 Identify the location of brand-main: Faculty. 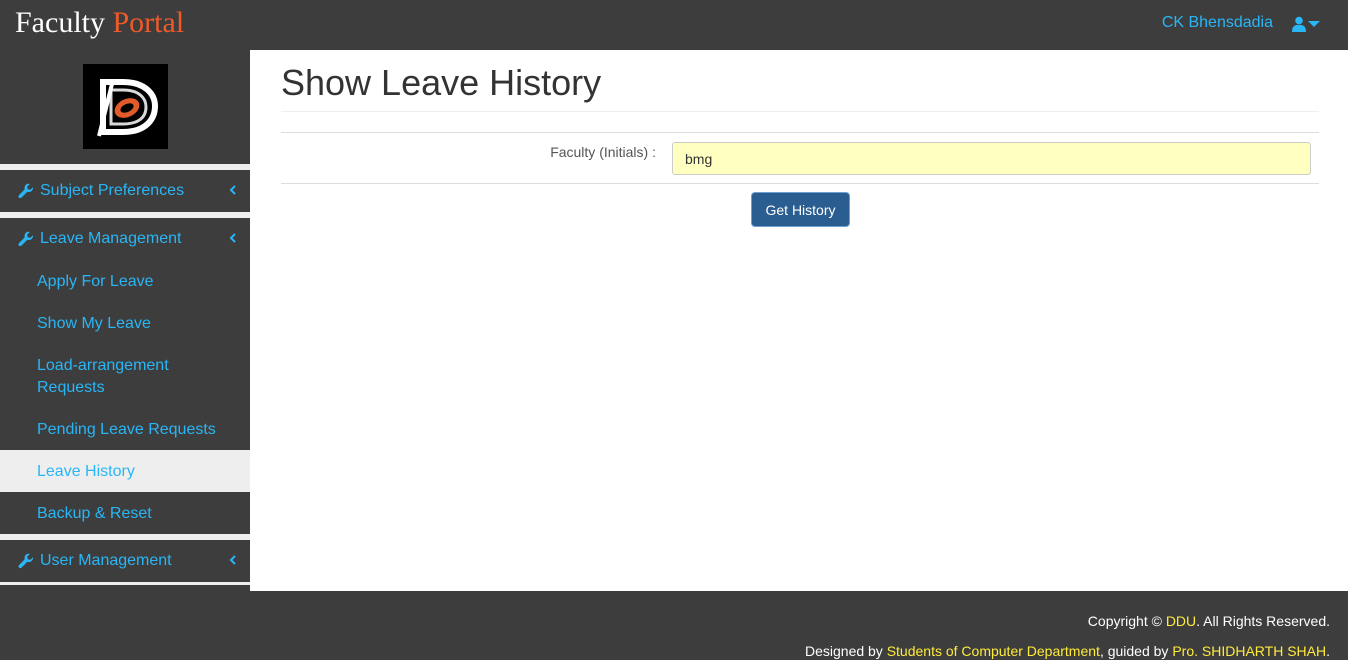
(60, 22).